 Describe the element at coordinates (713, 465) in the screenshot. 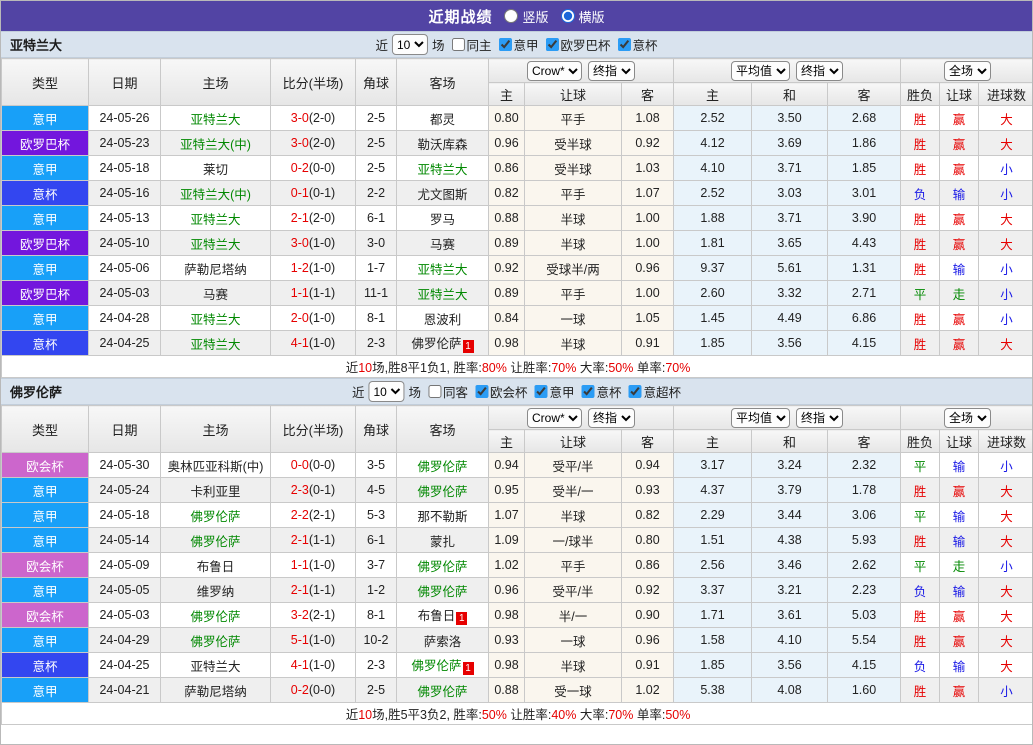

I see `avg-home: 3.17` at that location.